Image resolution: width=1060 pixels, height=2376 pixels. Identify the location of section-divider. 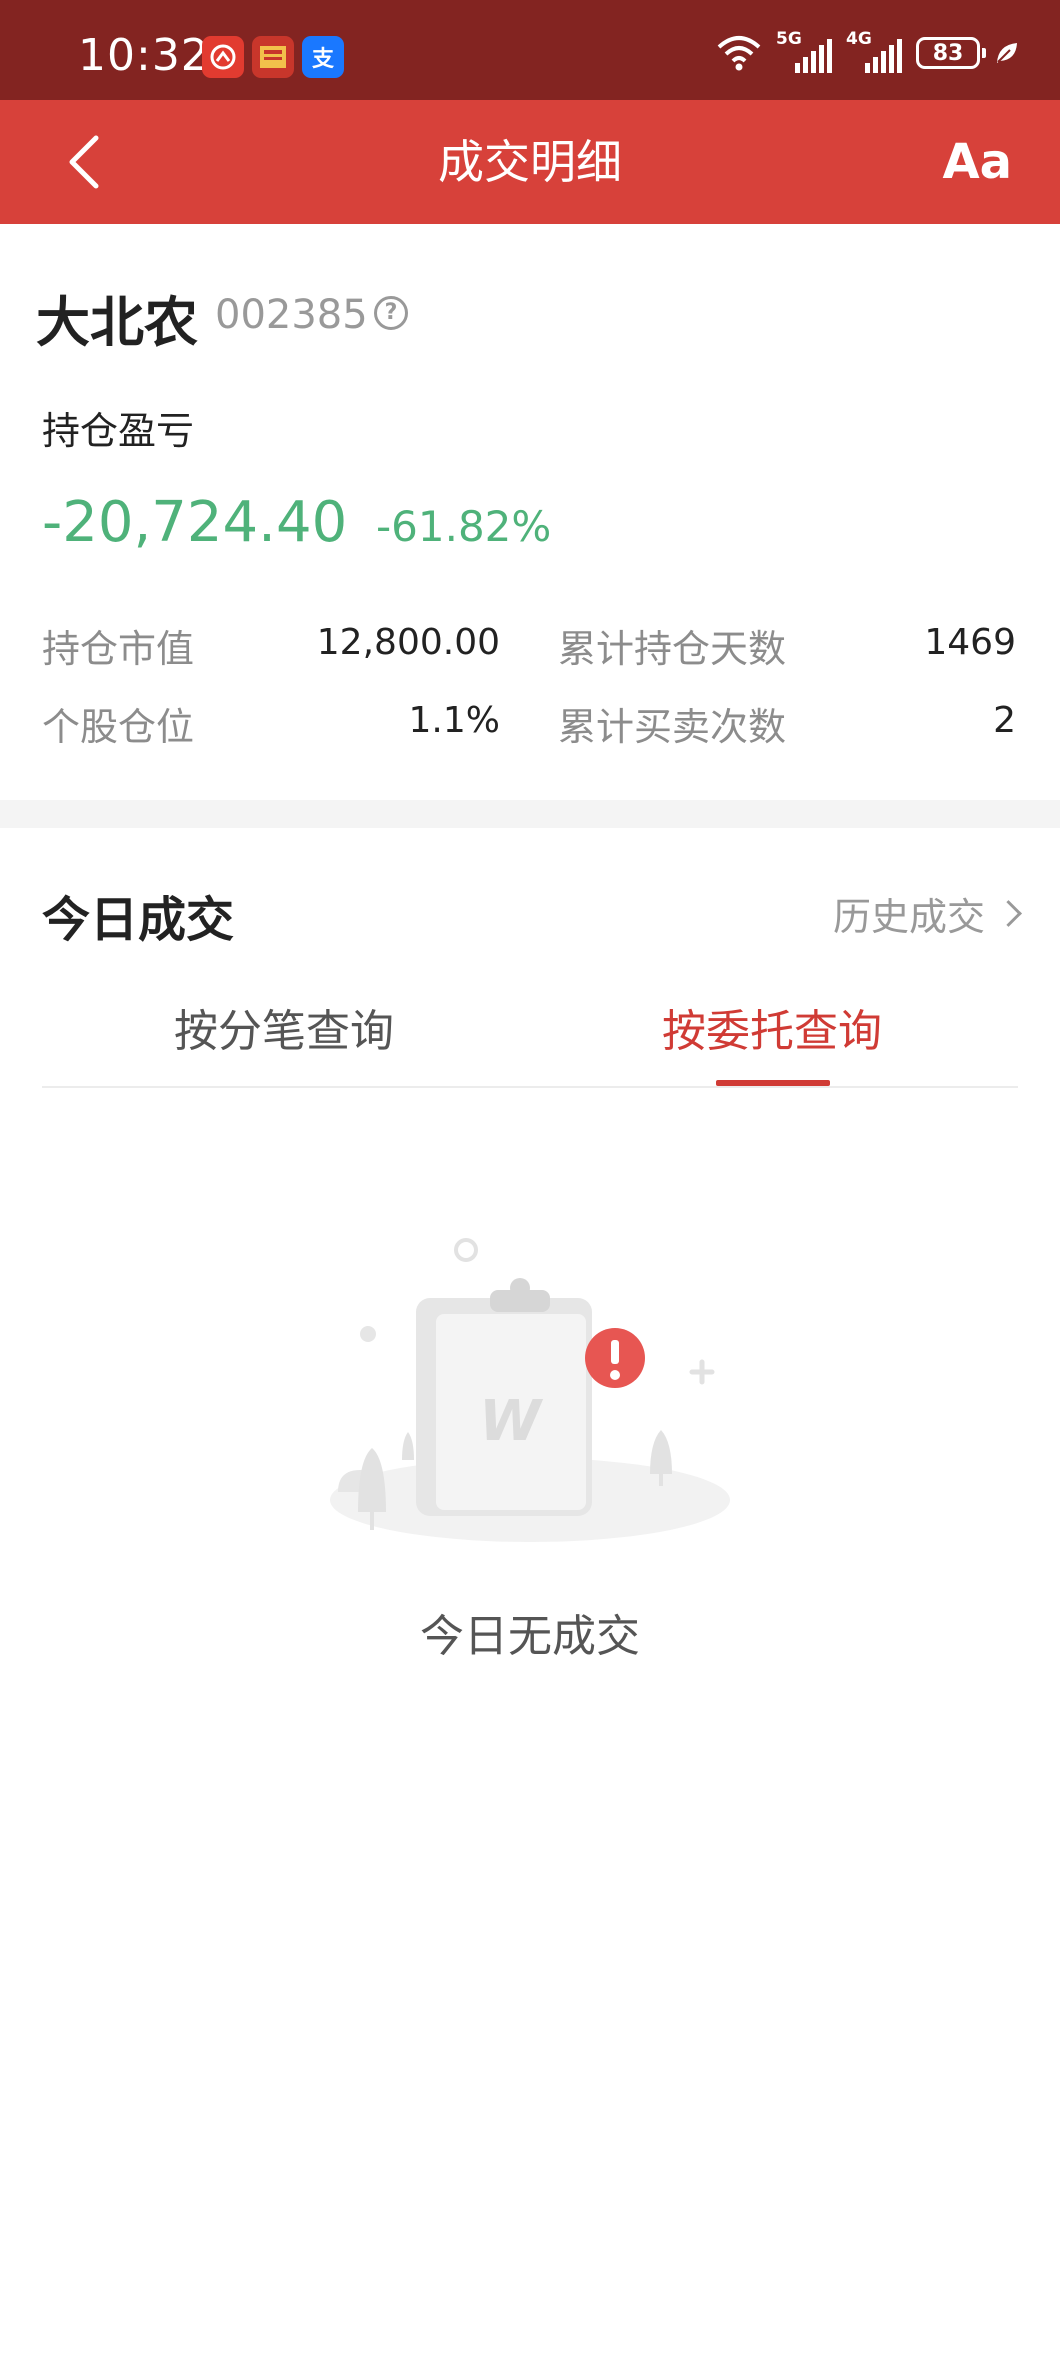
(530, 814).